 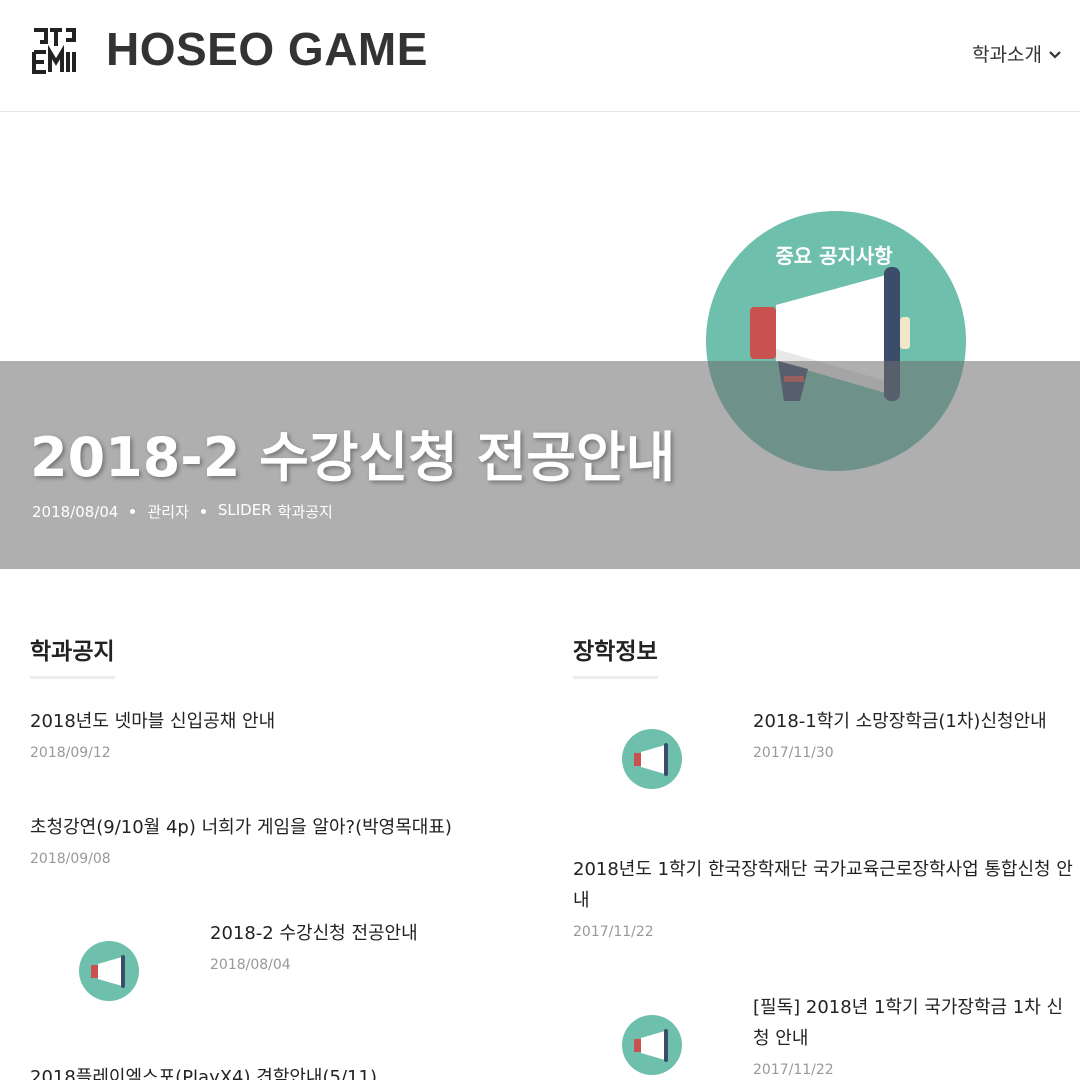 What do you see at coordinates (72, 655) in the screenshot?
I see `section-heading: 학과공지` at bounding box center [72, 655].